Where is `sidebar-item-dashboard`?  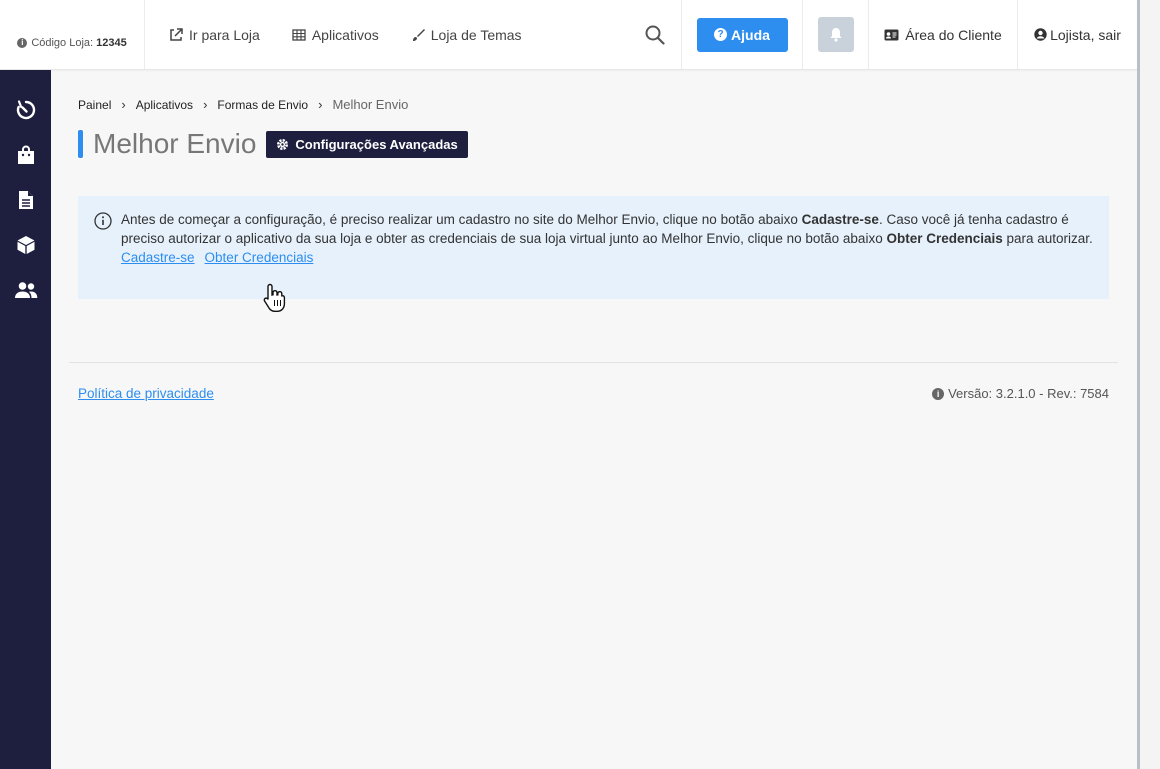 sidebar-item-dashboard is located at coordinates (25, 110).